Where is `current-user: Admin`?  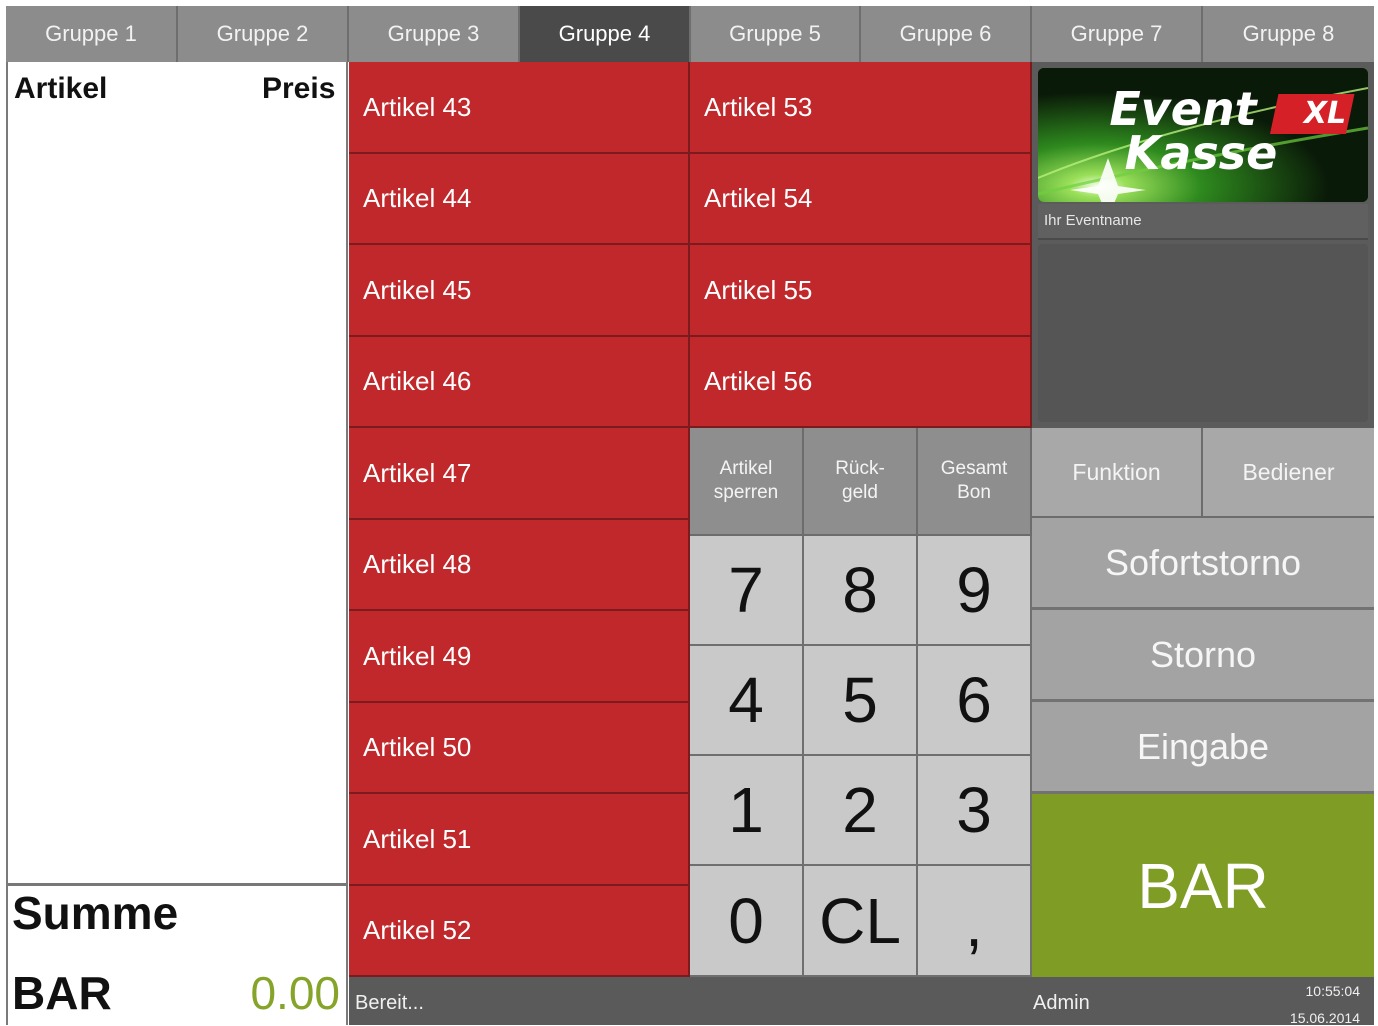 current-user: Admin is located at coordinates (1061, 1003).